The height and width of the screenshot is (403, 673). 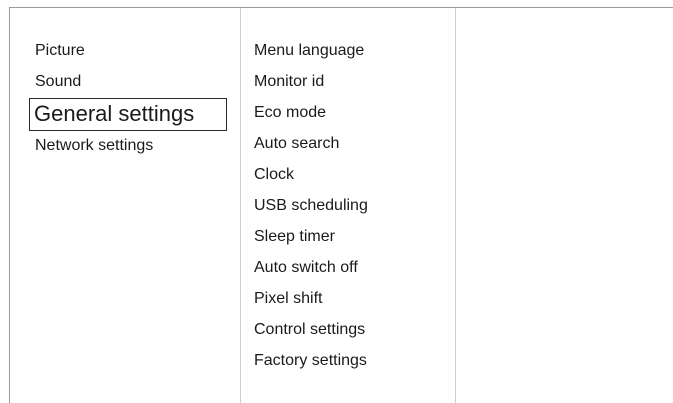 What do you see at coordinates (132, 51) in the screenshot?
I see `main-menu-item-picture: Picture` at bounding box center [132, 51].